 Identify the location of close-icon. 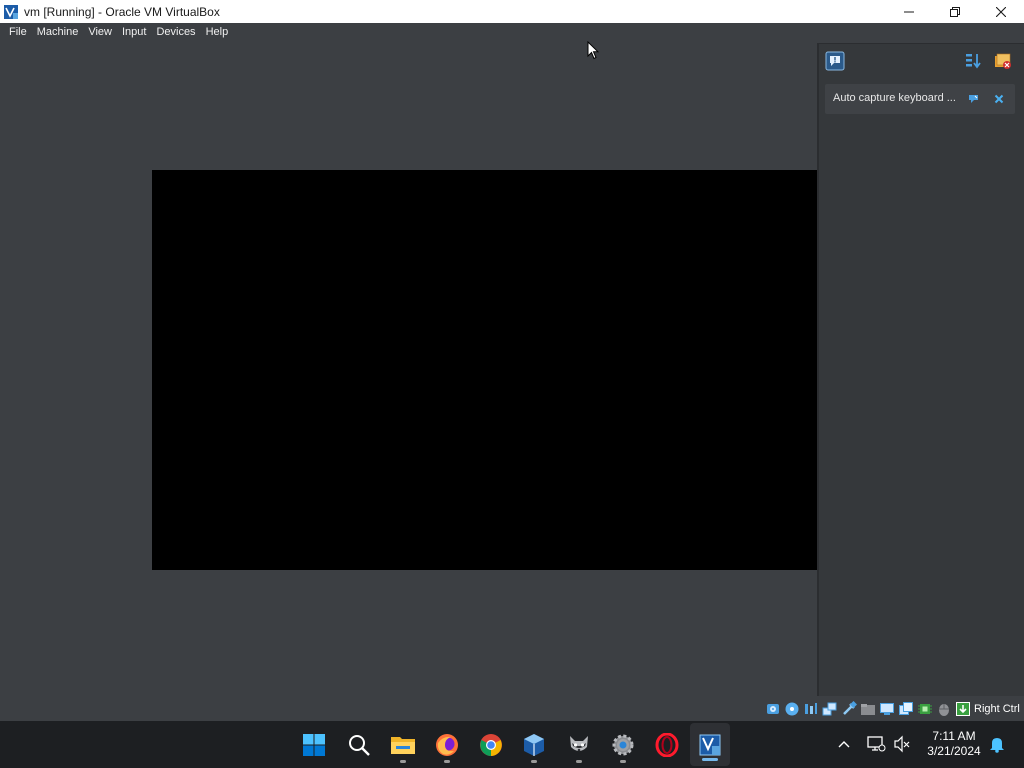
(1001, 11).